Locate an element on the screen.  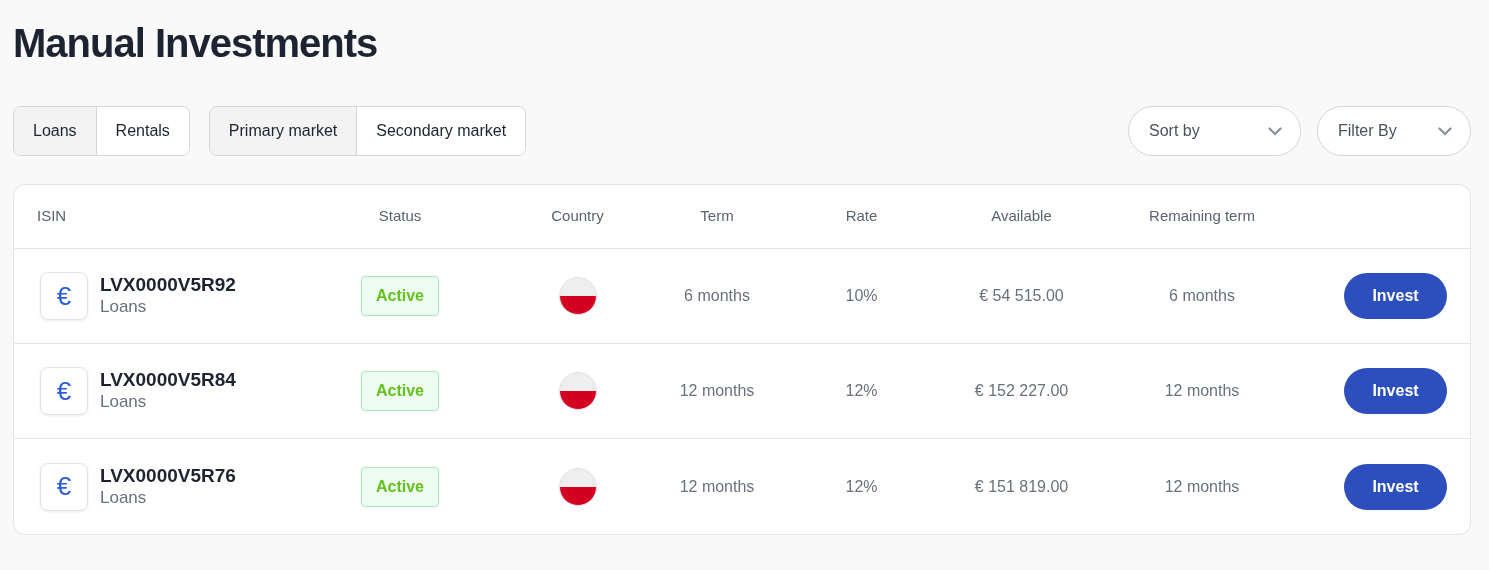
segment-tab: Secondary market is located at coordinates (441, 131).